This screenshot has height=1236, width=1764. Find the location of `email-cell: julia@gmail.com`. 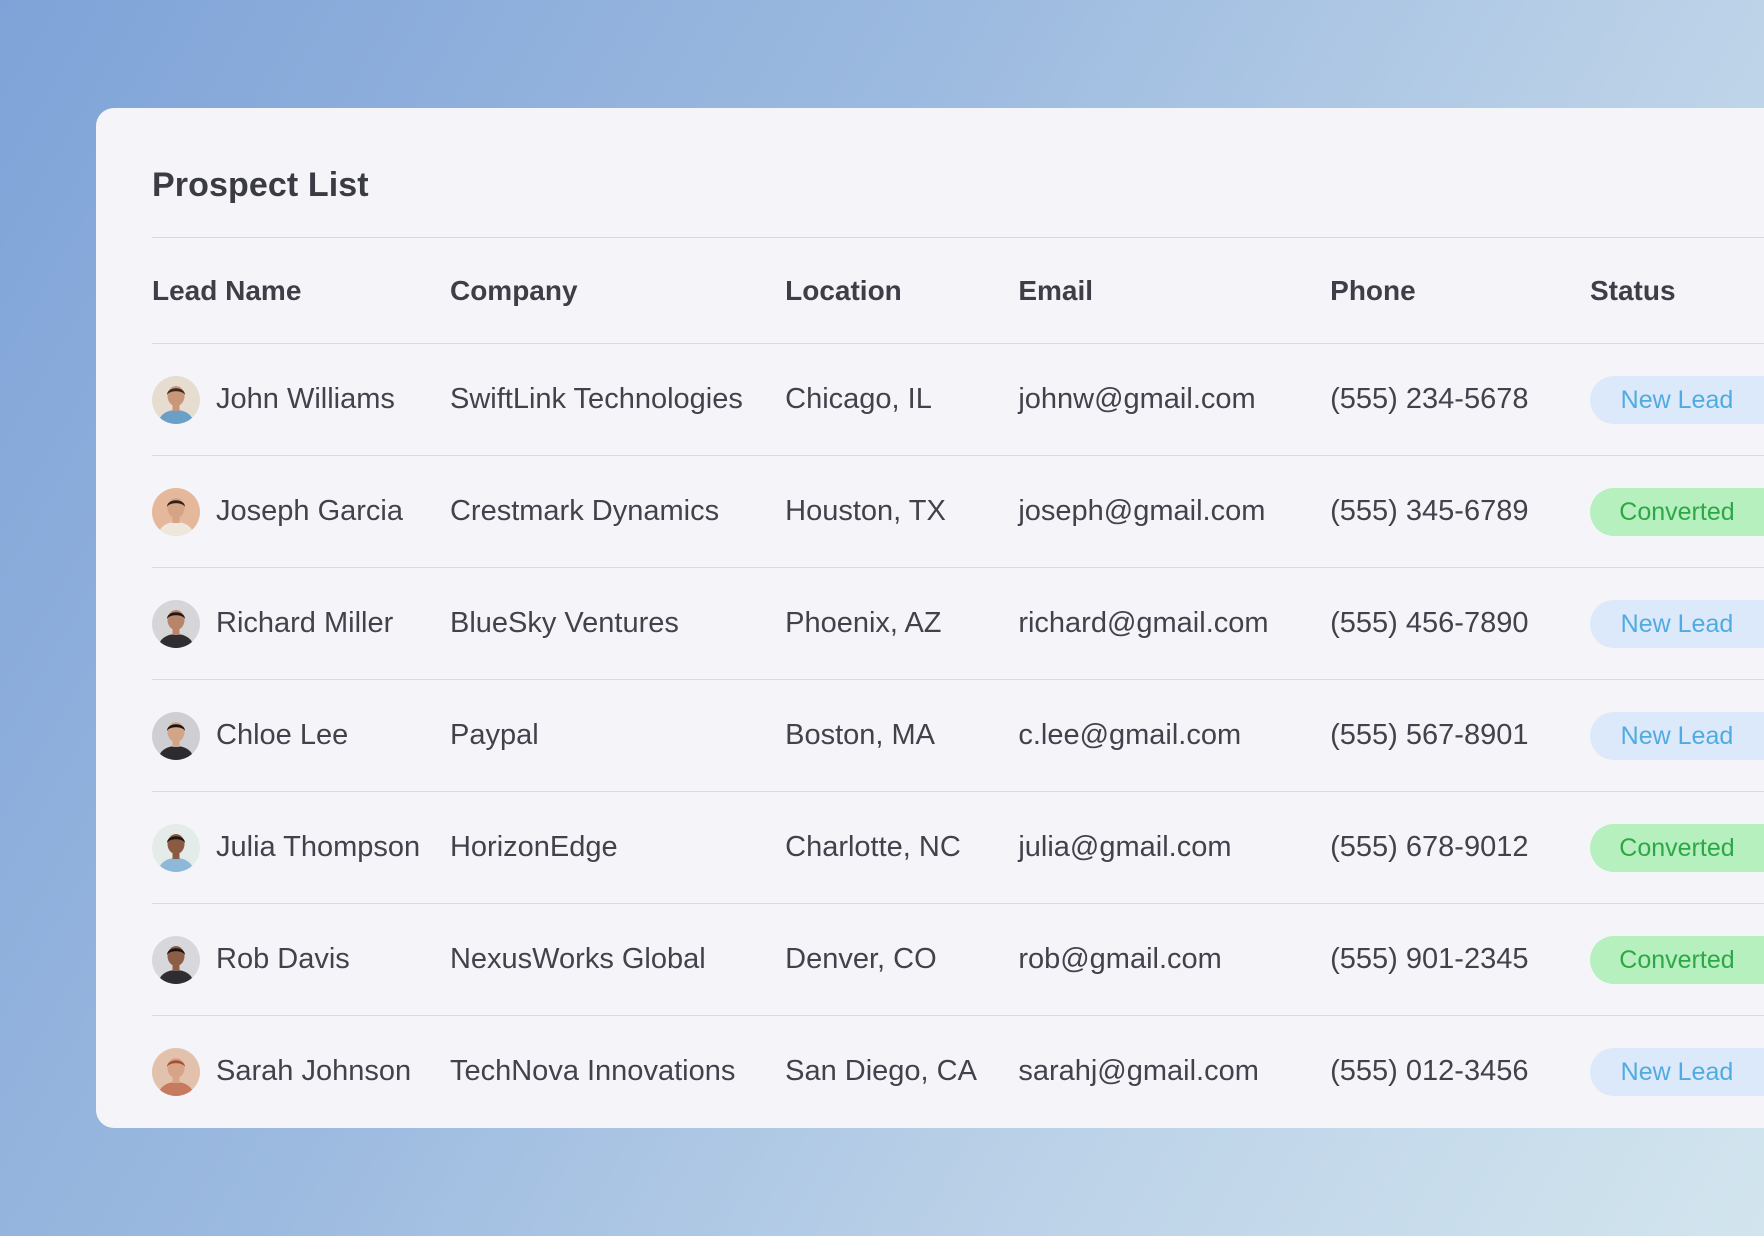

email-cell: julia@gmail.com is located at coordinates (1174, 848).